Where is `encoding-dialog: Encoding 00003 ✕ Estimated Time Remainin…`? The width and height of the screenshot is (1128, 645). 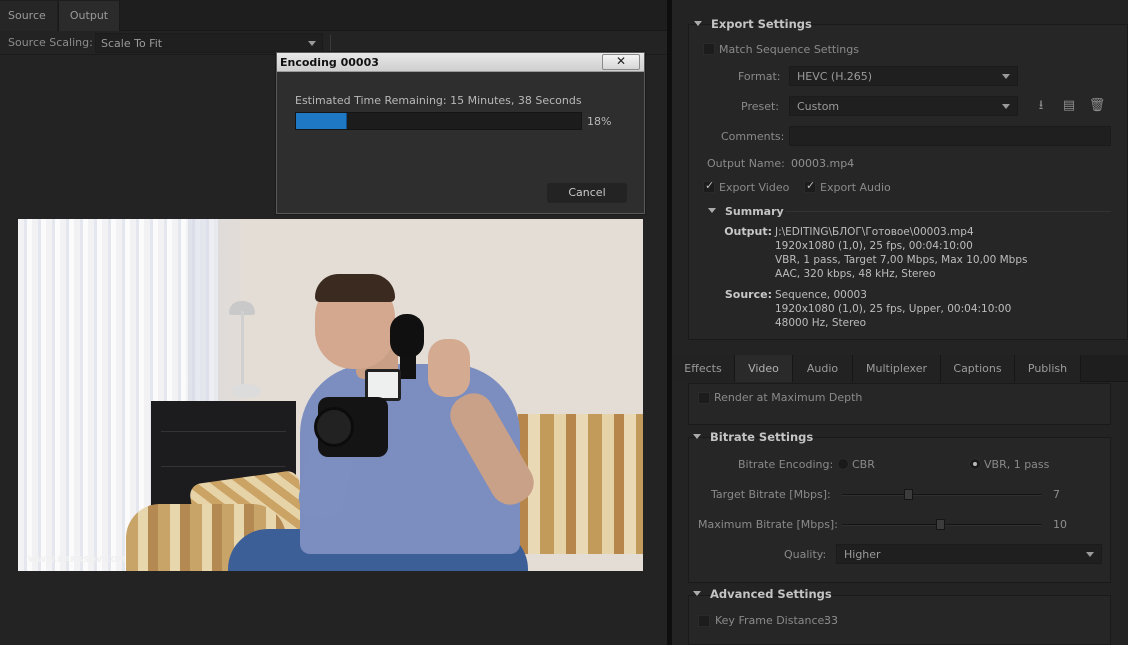
encoding-dialog: Encoding 00003 ✕ Estimated Time Remainin… is located at coordinates (460, 133).